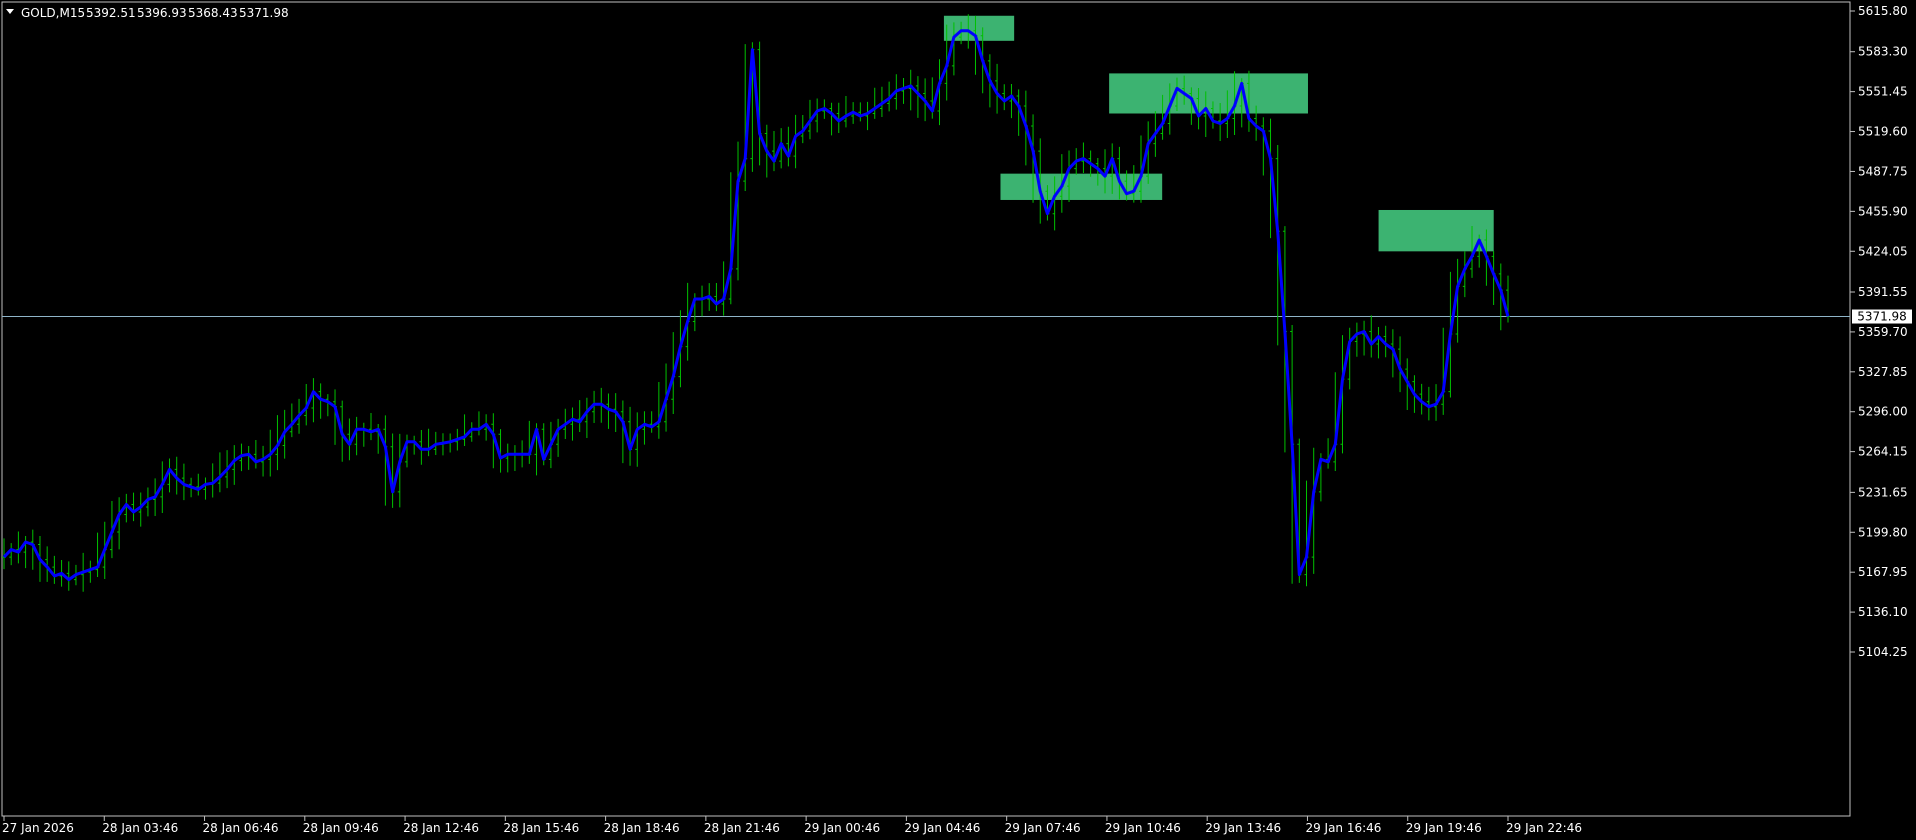  What do you see at coordinates (842, 828) in the screenshot?
I see `x-tick-label: 29 Jan 00:46` at bounding box center [842, 828].